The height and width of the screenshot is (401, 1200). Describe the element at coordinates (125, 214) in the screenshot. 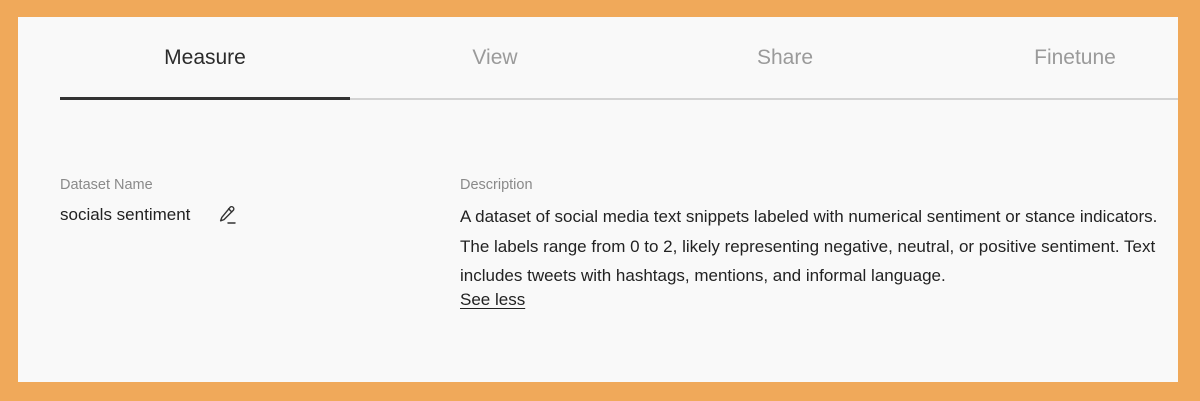

I see `dataset-name-value: socials sentiment` at that location.